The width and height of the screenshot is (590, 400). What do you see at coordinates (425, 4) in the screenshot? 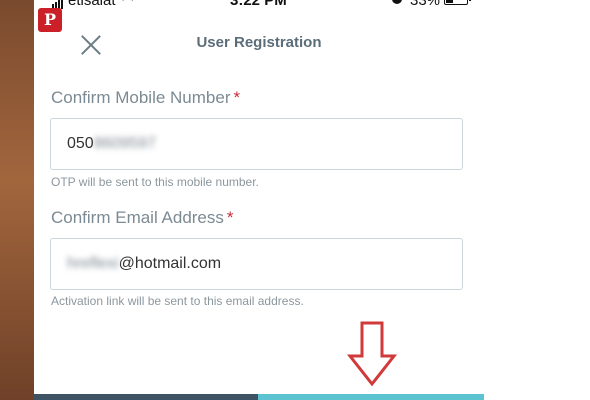
I see `battery-percent: 33%` at bounding box center [425, 4].